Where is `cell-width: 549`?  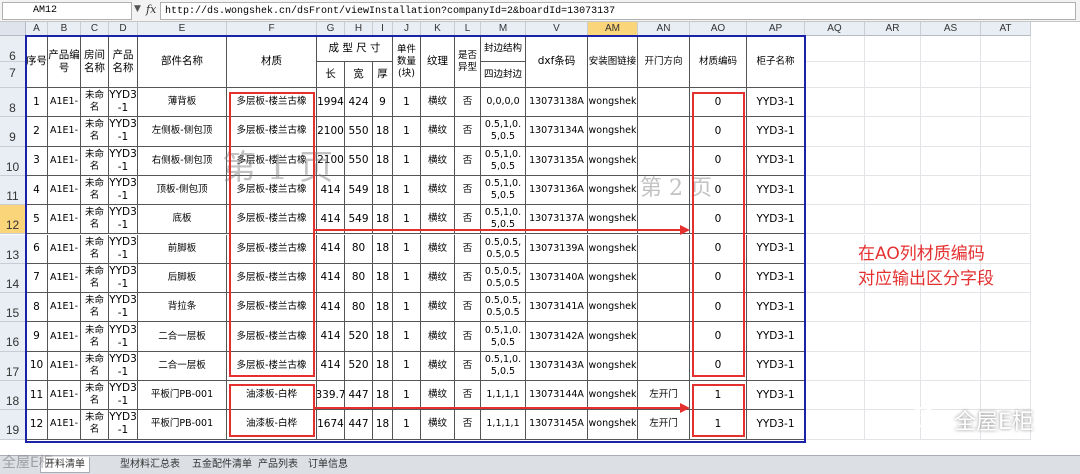 cell-width: 549 is located at coordinates (359, 190).